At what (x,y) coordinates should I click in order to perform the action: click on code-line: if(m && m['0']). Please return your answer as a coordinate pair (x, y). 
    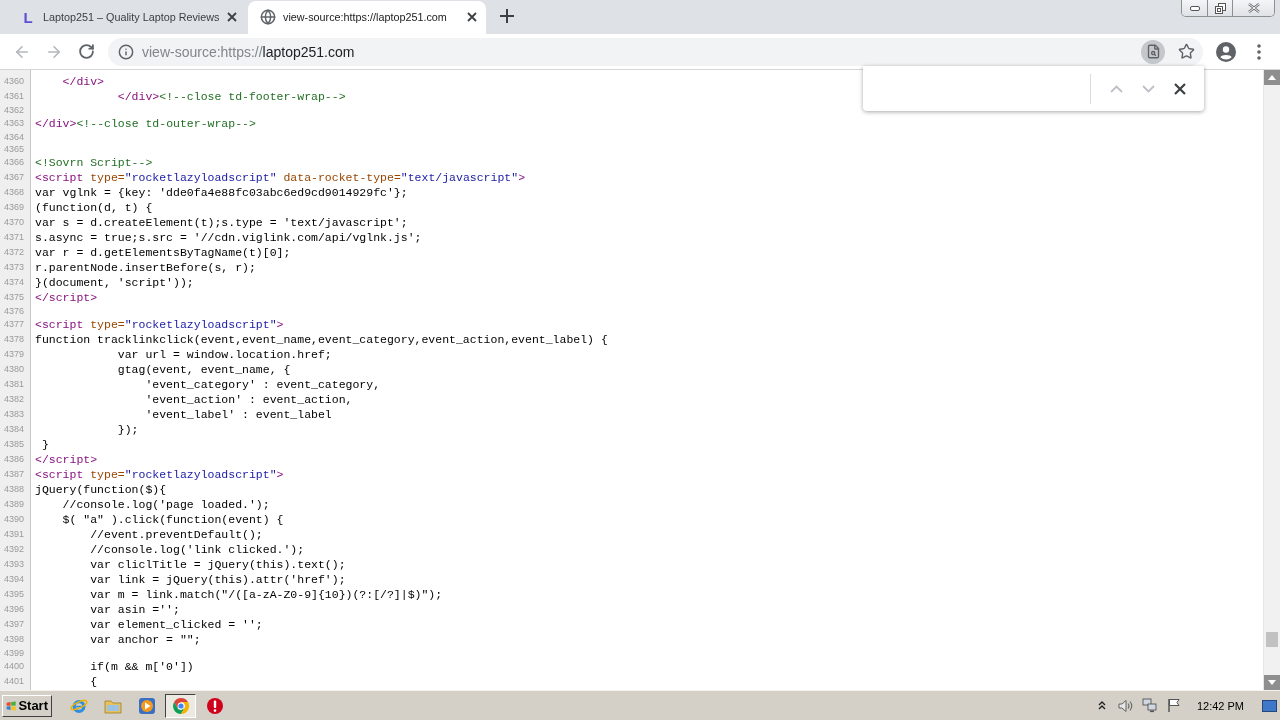
    Looking at the image, I should click on (141, 666).